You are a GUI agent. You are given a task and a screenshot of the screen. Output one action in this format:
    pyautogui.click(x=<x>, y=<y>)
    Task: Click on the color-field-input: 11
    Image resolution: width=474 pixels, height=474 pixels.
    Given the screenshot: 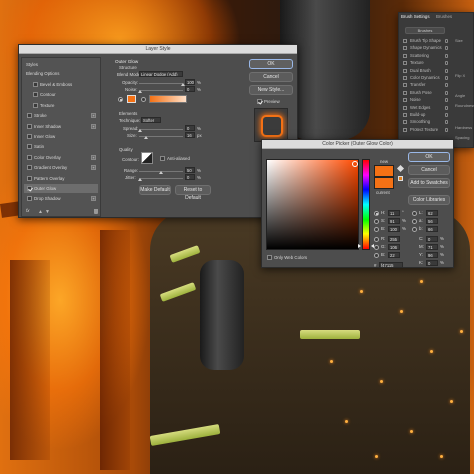 What is the action you would take?
    pyautogui.click(x=394, y=212)
    